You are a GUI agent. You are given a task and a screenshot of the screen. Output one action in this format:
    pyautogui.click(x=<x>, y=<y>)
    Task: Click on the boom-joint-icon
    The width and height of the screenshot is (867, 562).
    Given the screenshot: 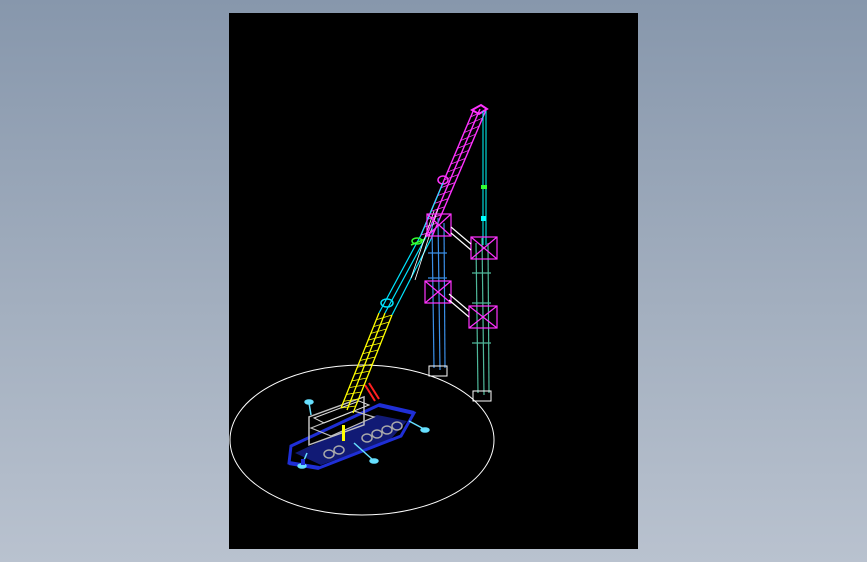 What is the action you would take?
    pyautogui.click(x=387, y=303)
    